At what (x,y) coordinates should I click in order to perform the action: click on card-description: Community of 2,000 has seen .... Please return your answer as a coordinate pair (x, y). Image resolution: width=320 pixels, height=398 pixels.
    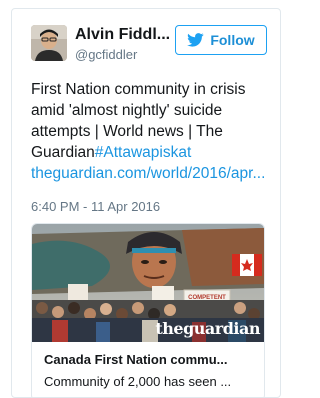
    Looking at the image, I should click on (138, 381).